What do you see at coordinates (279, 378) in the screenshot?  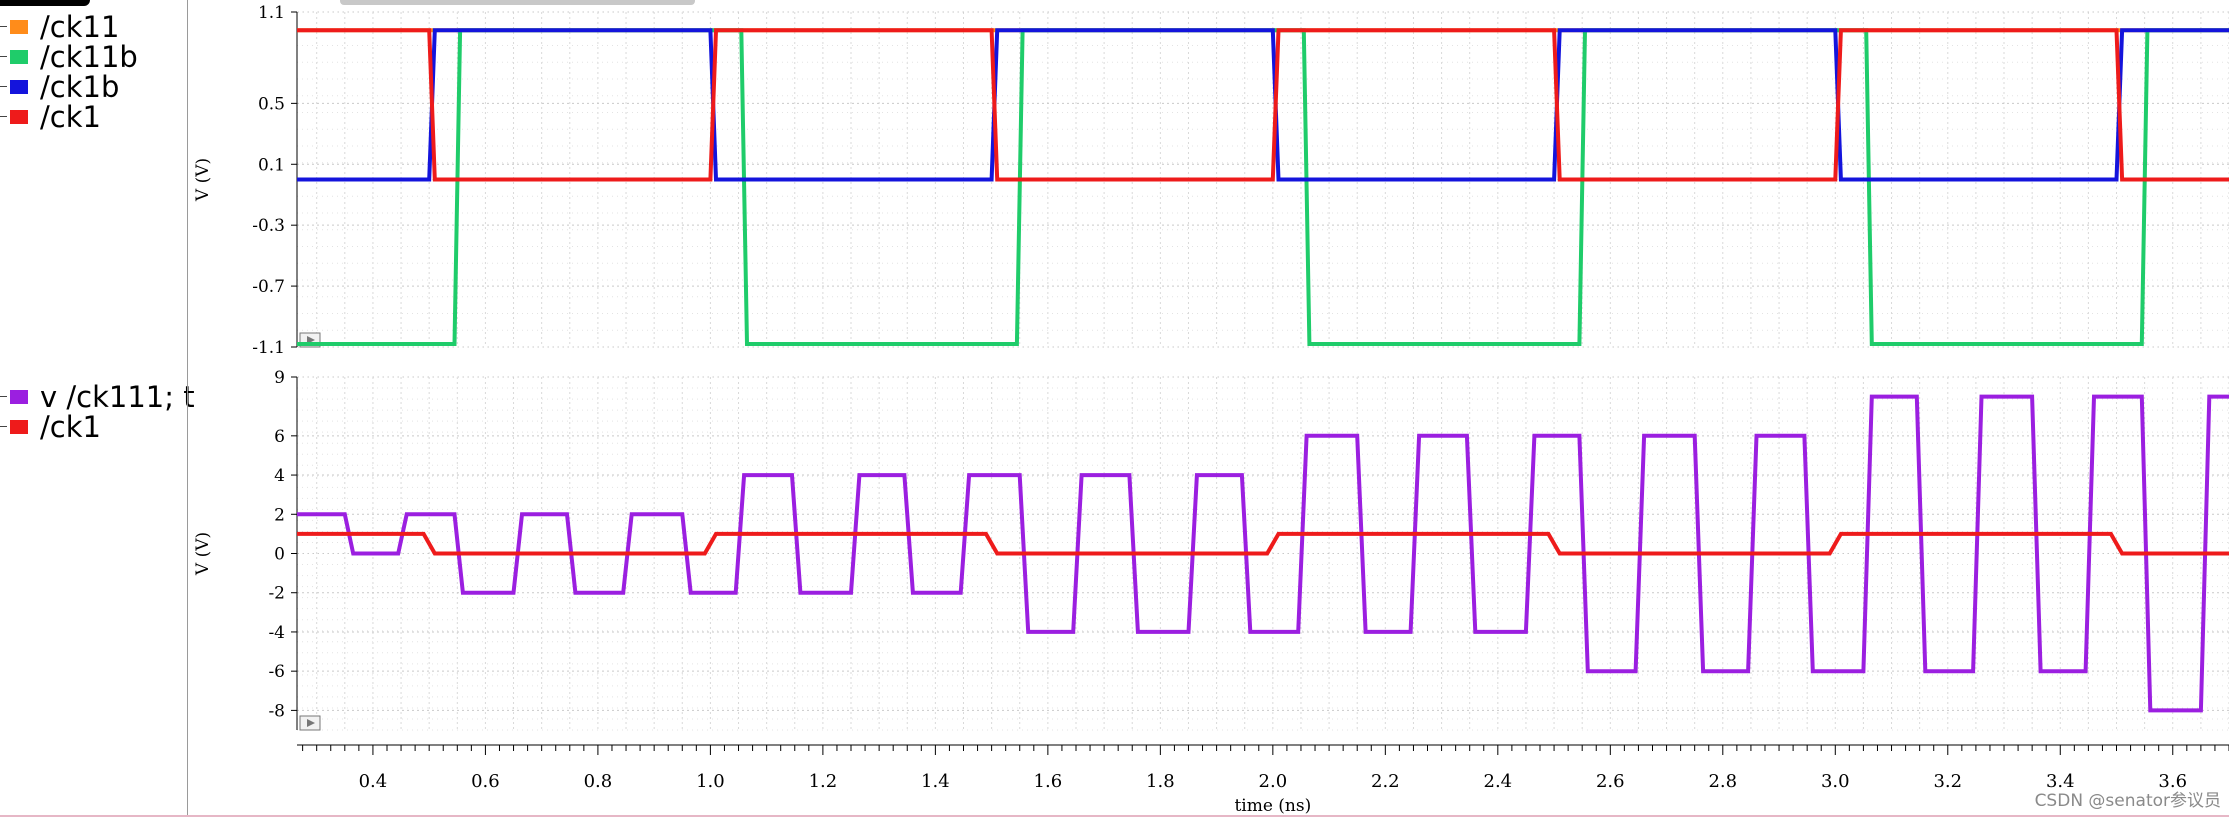 I see `y-tick-label: 9` at bounding box center [279, 378].